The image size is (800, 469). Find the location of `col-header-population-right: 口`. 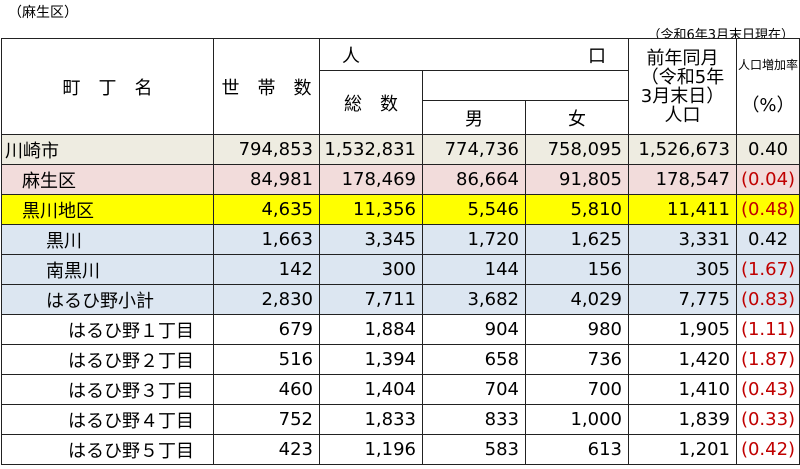

col-header-population-right: 口 is located at coordinates (597, 56).